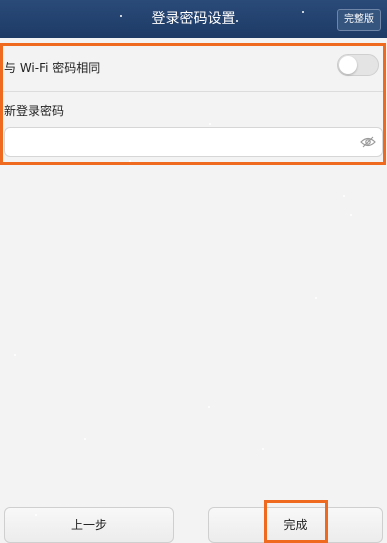 The width and height of the screenshot is (387, 543). I want to click on same-as-wifi-label: 与 Wi-Fi 密码相同, so click(52, 68).